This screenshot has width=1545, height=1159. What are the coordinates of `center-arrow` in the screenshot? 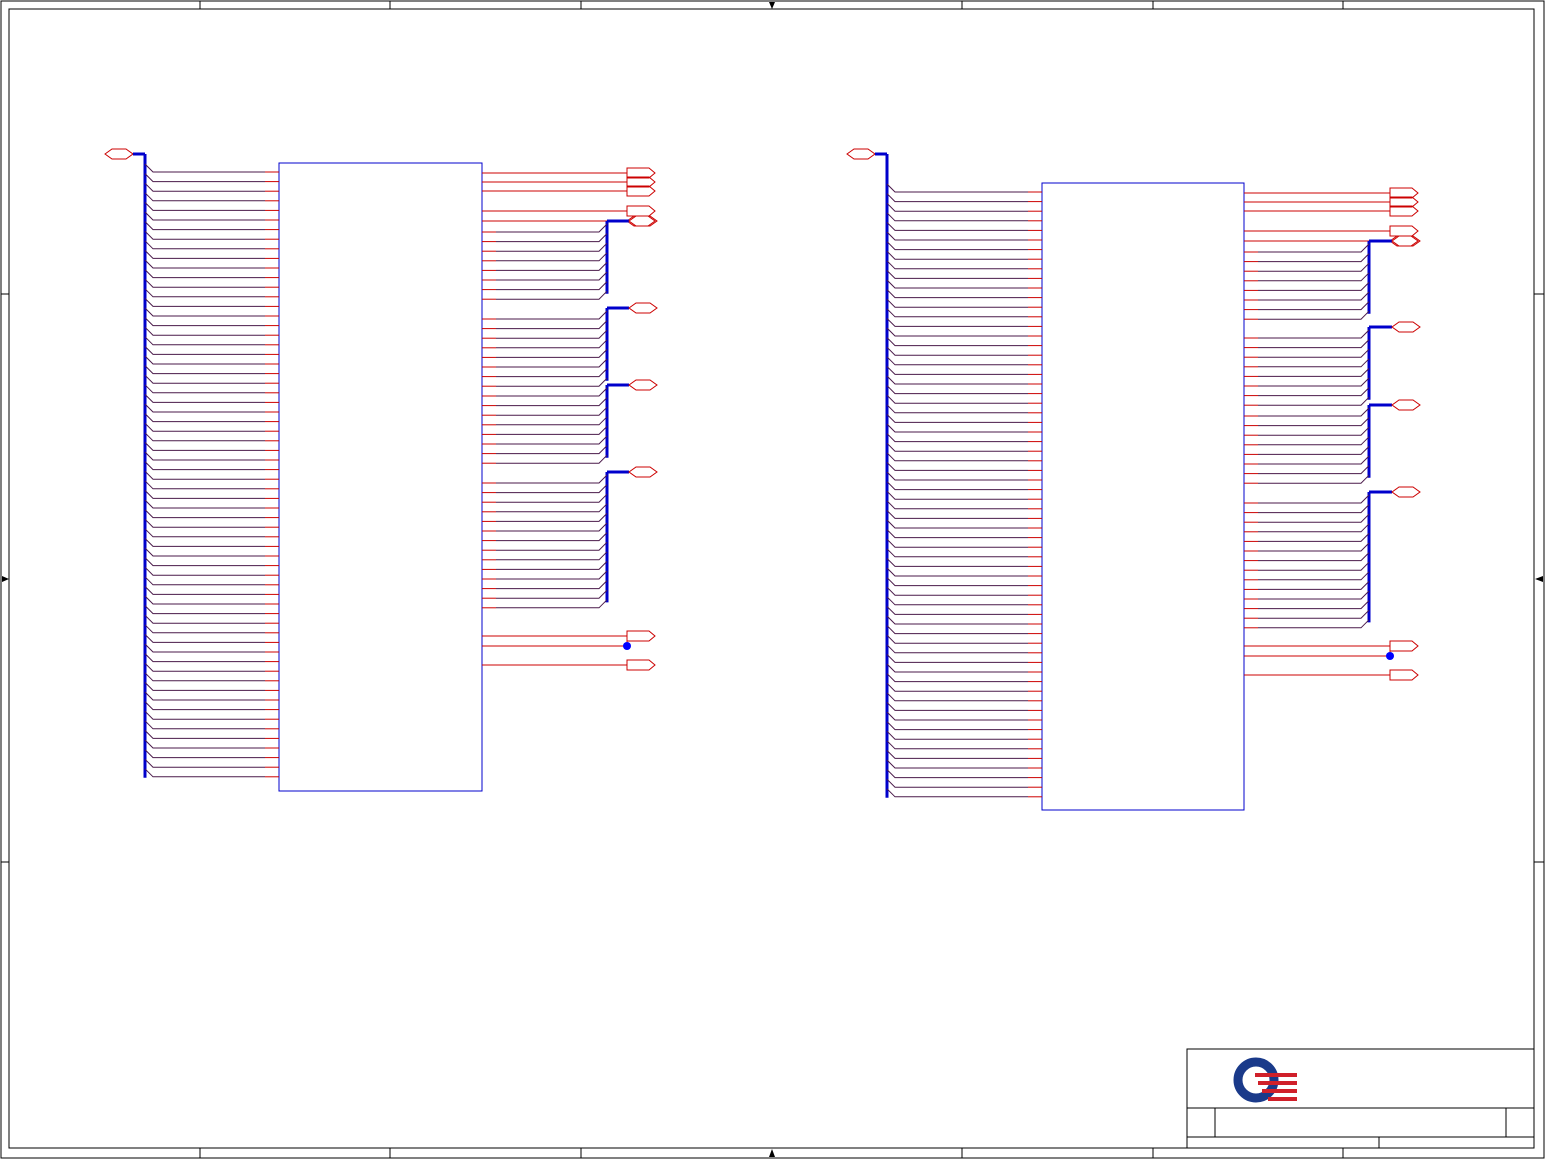 It's located at (772, 5).